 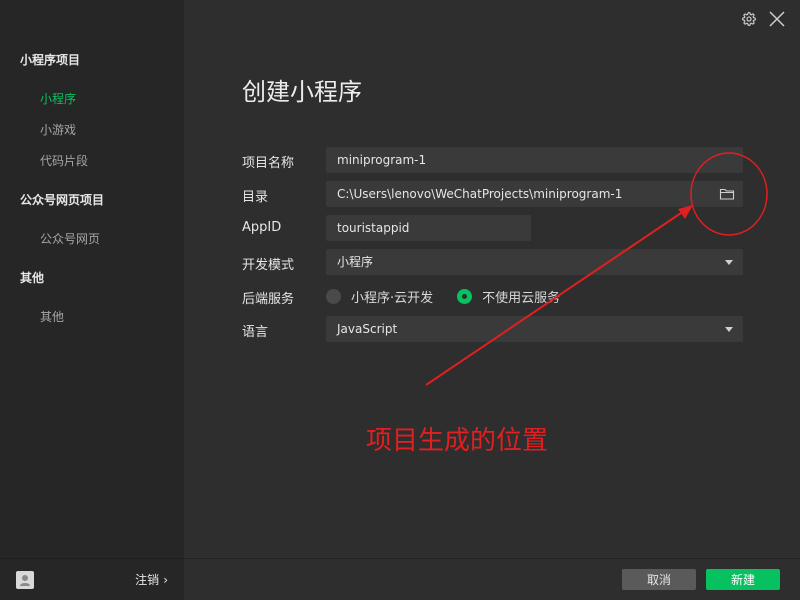 I want to click on close-icon, so click(x=777, y=19).